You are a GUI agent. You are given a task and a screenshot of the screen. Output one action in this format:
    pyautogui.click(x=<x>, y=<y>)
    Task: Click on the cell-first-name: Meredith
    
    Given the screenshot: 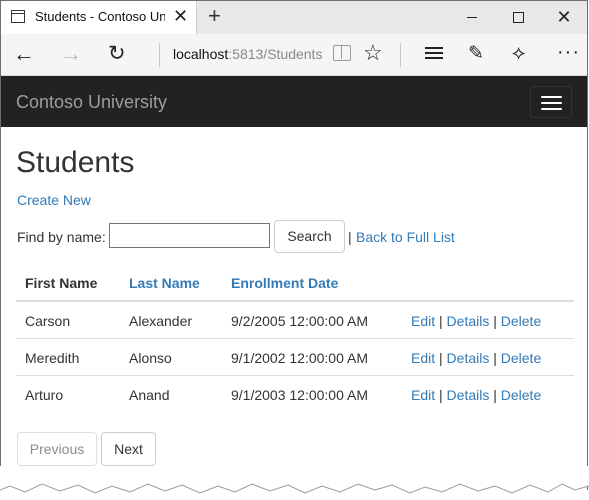 What is the action you would take?
    pyautogui.click(x=52, y=358)
    